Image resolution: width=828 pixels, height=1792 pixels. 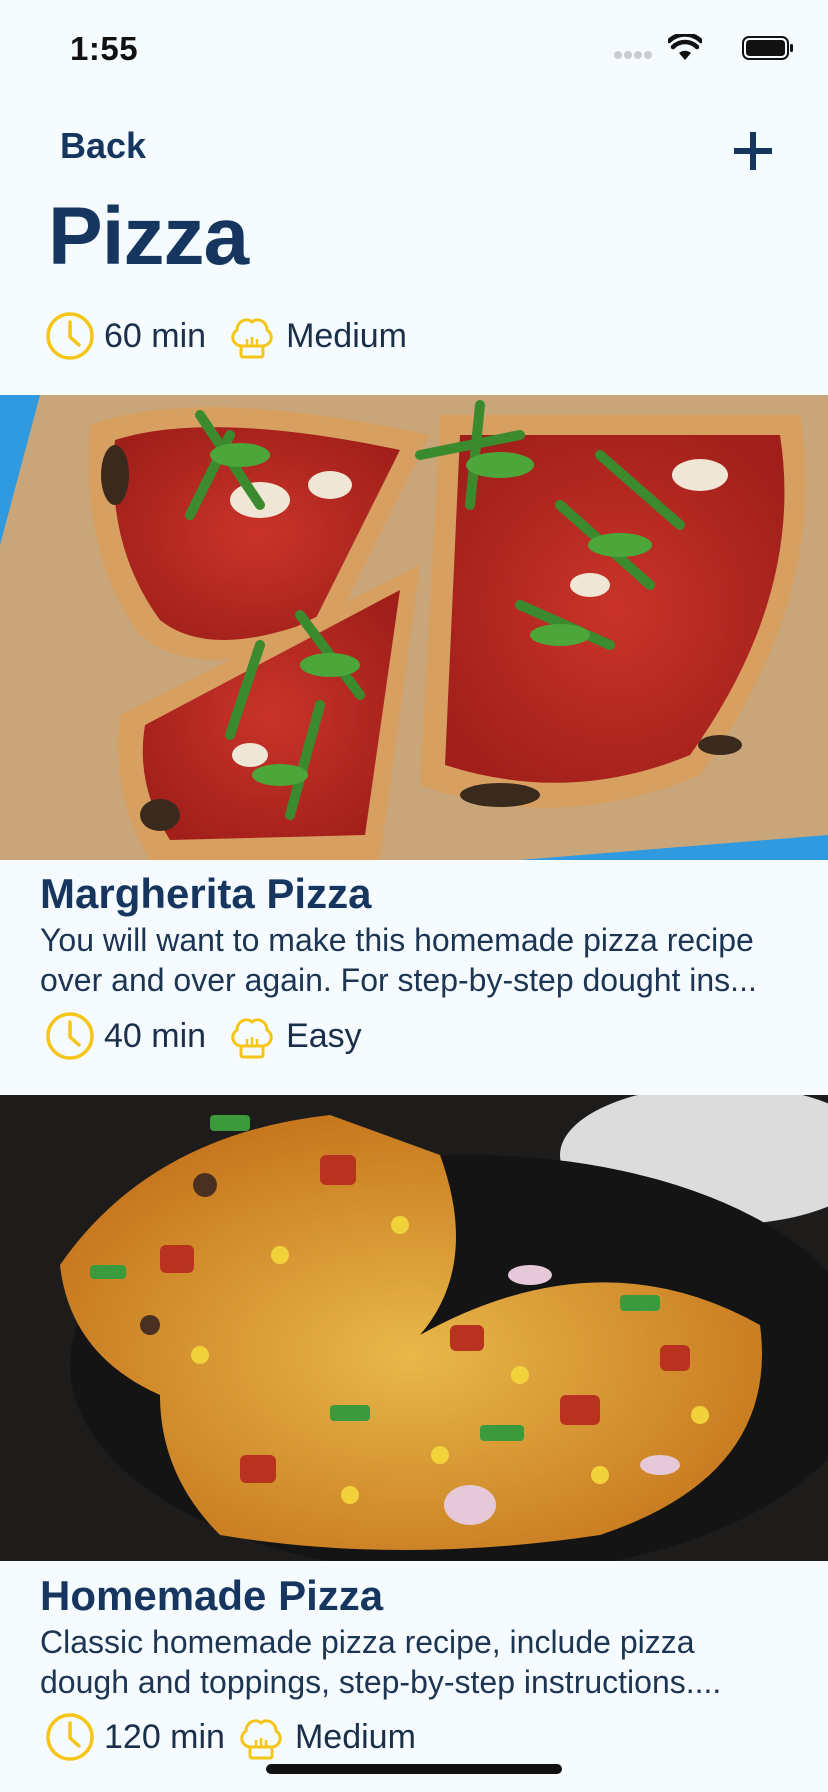 What do you see at coordinates (324, 1035) in the screenshot?
I see `recipe-difficulty: Easy` at bounding box center [324, 1035].